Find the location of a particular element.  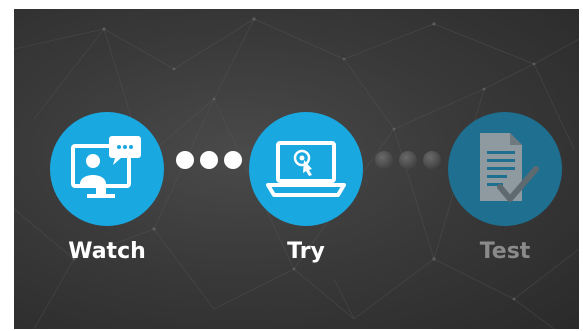

connector-try-test is located at coordinates (408, 160).